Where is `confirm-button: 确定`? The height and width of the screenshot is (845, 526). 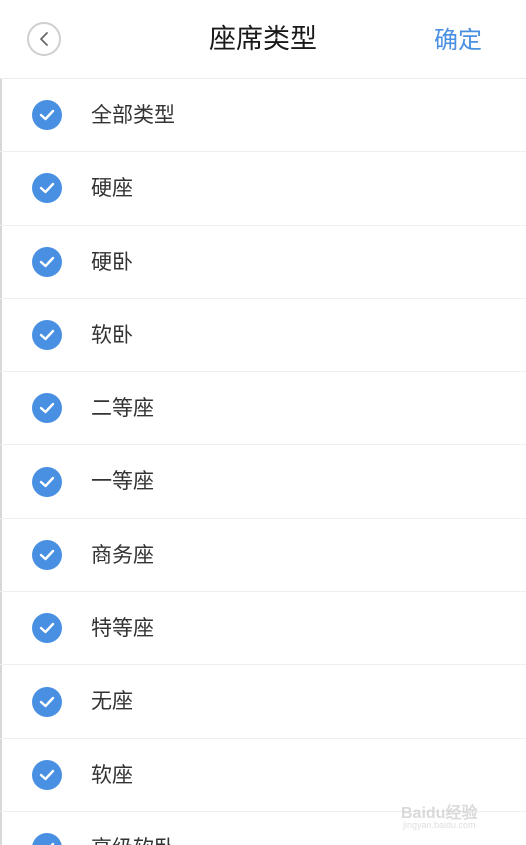 confirm-button: 确定 is located at coordinates (458, 39).